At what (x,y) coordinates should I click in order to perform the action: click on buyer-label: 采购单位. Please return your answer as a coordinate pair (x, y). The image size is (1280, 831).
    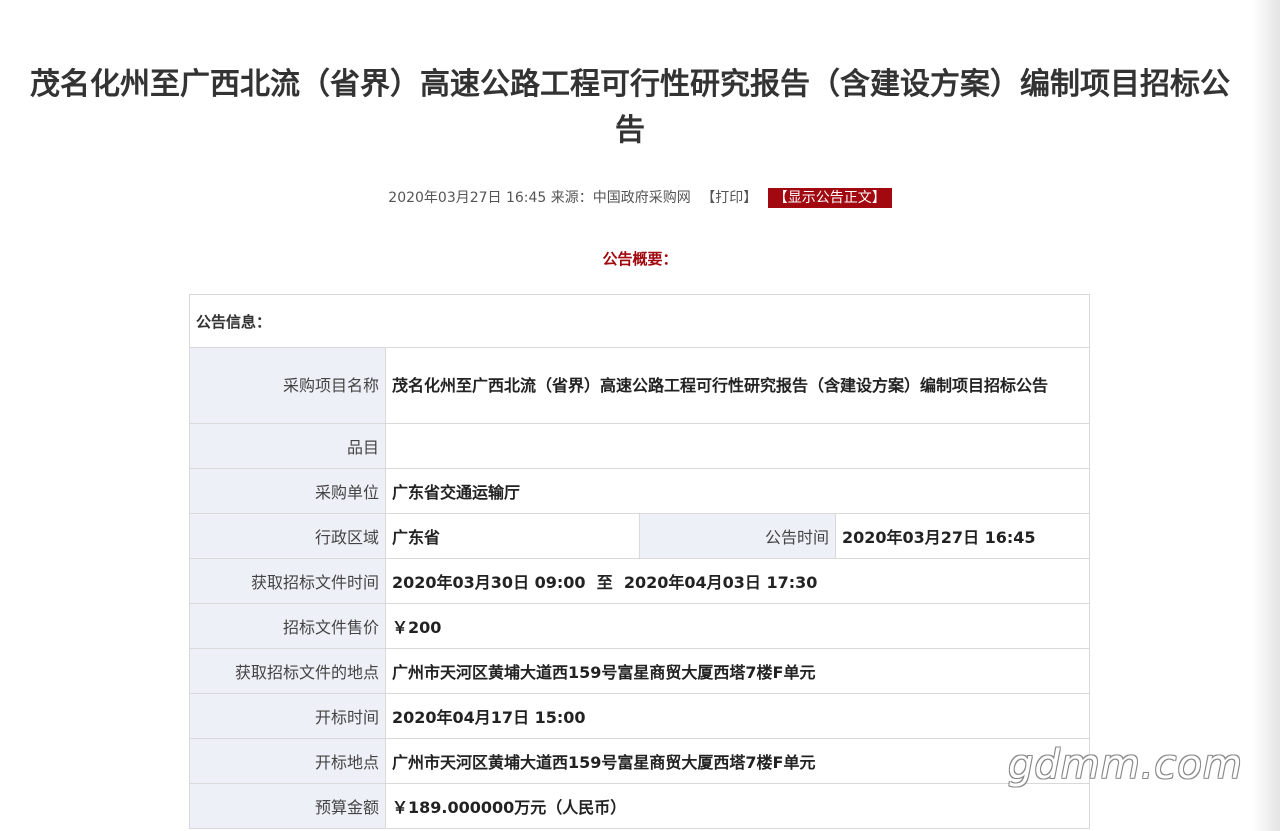
    Looking at the image, I should click on (287, 491).